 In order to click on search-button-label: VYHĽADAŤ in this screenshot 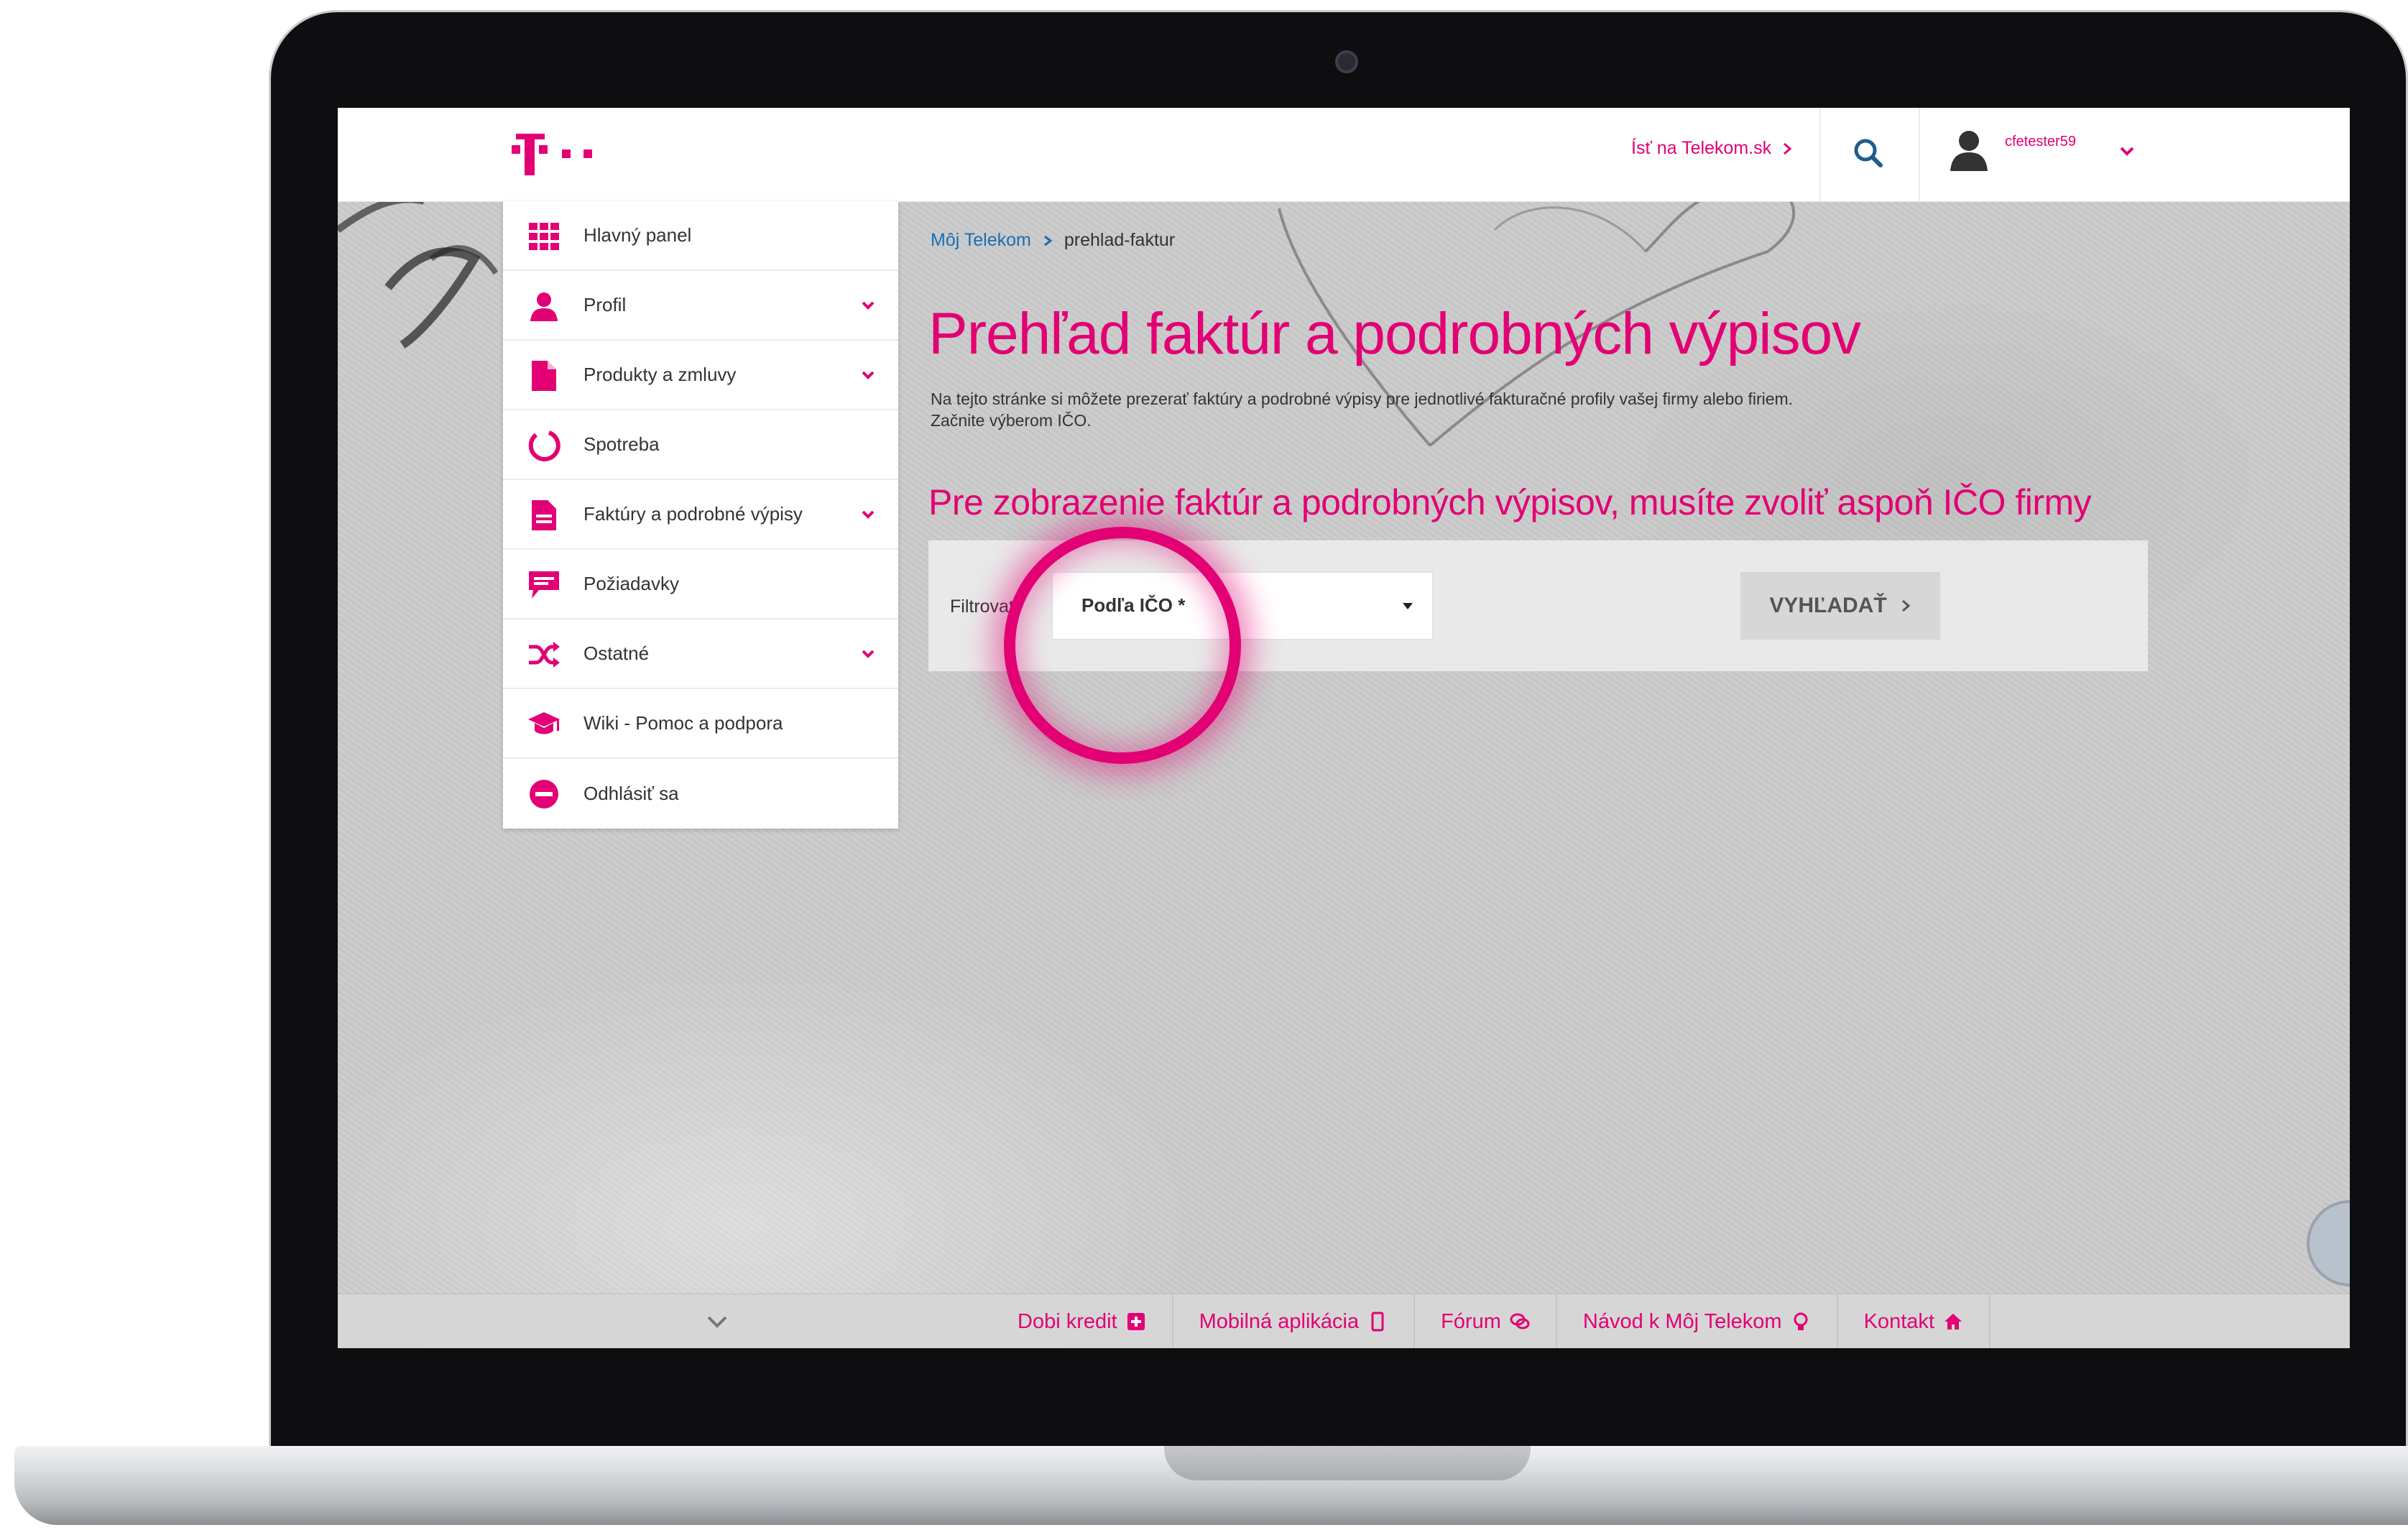, I will do `click(1828, 605)`.